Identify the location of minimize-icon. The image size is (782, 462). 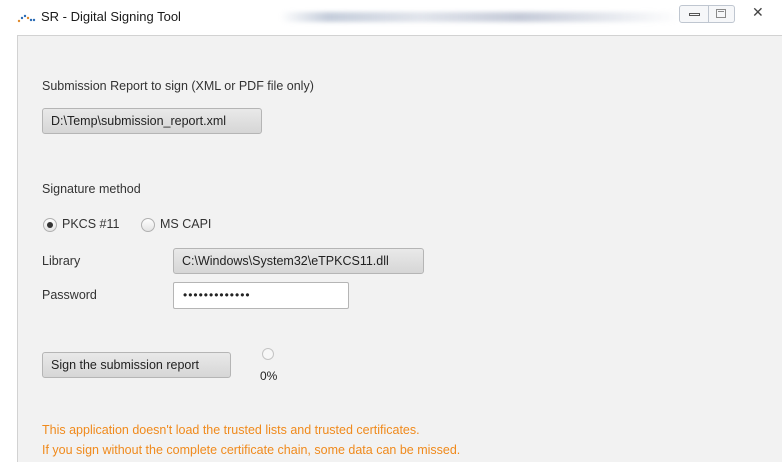
(694, 14).